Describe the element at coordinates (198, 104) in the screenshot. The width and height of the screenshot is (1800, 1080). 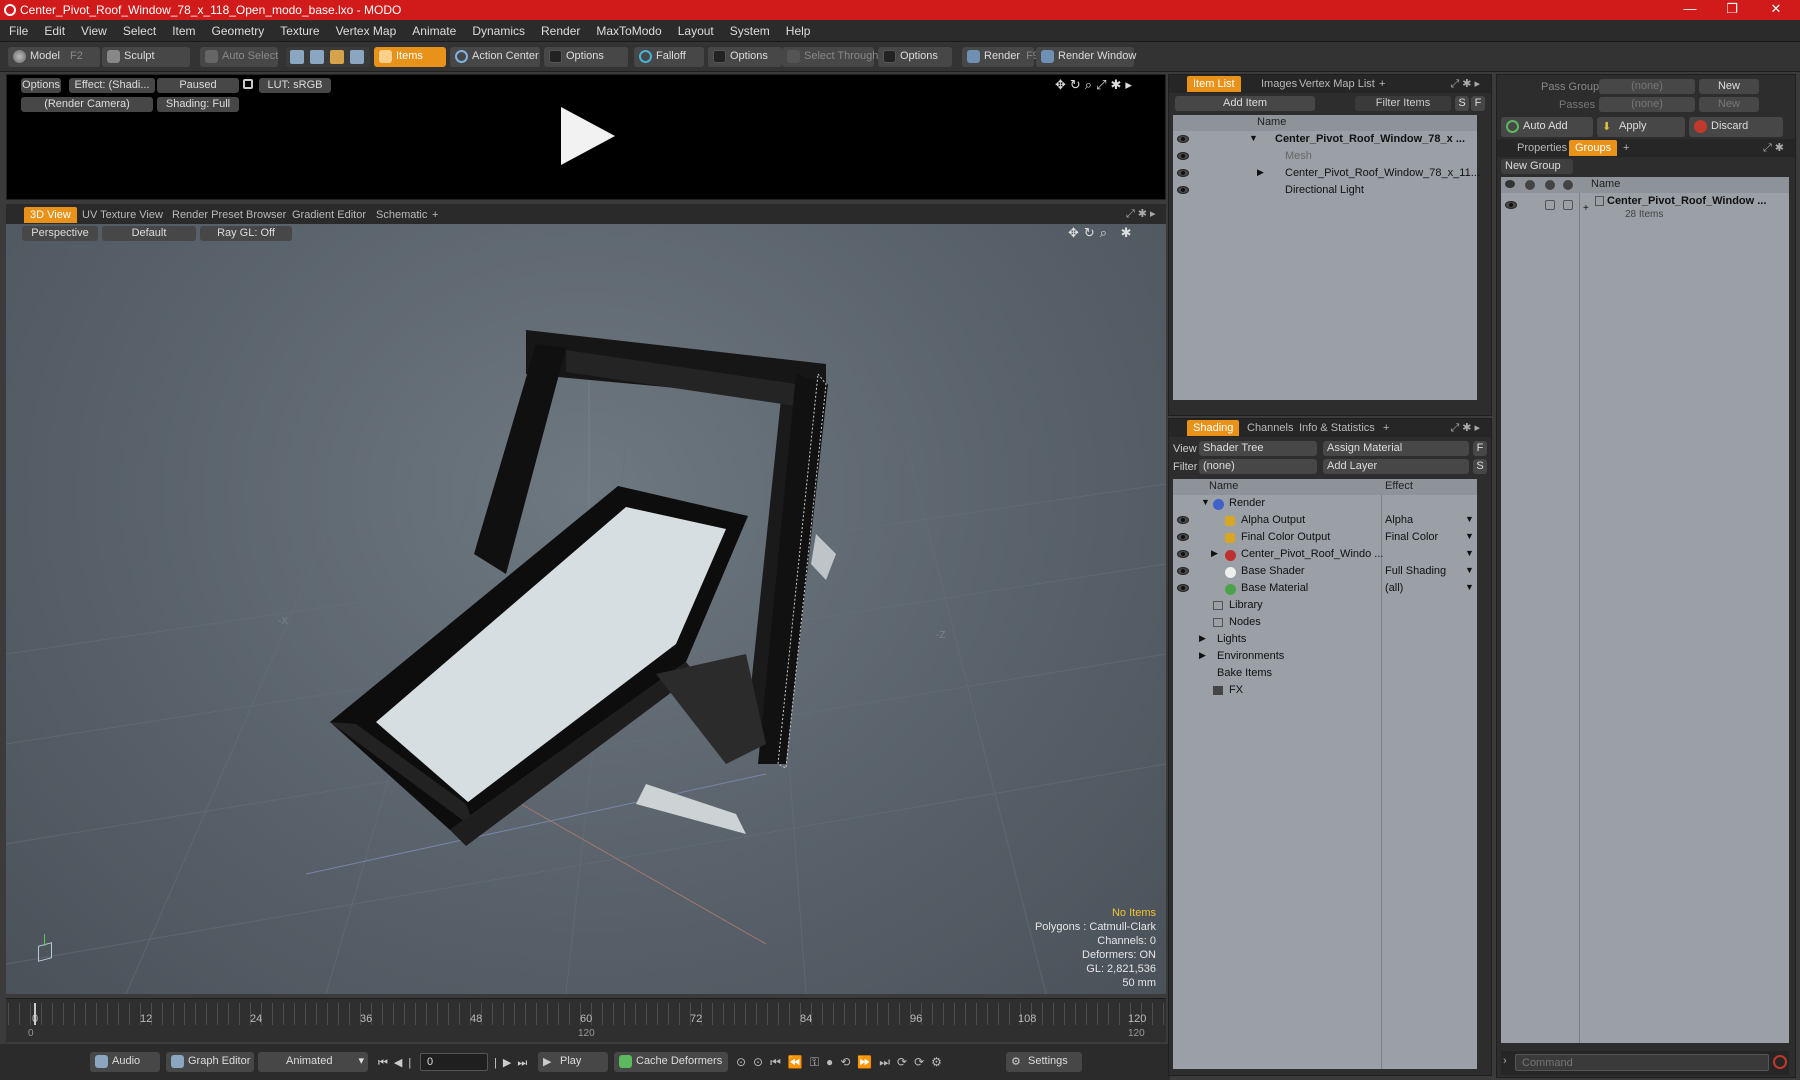
I see `preview-shading-dropdown: Shading: Full` at that location.